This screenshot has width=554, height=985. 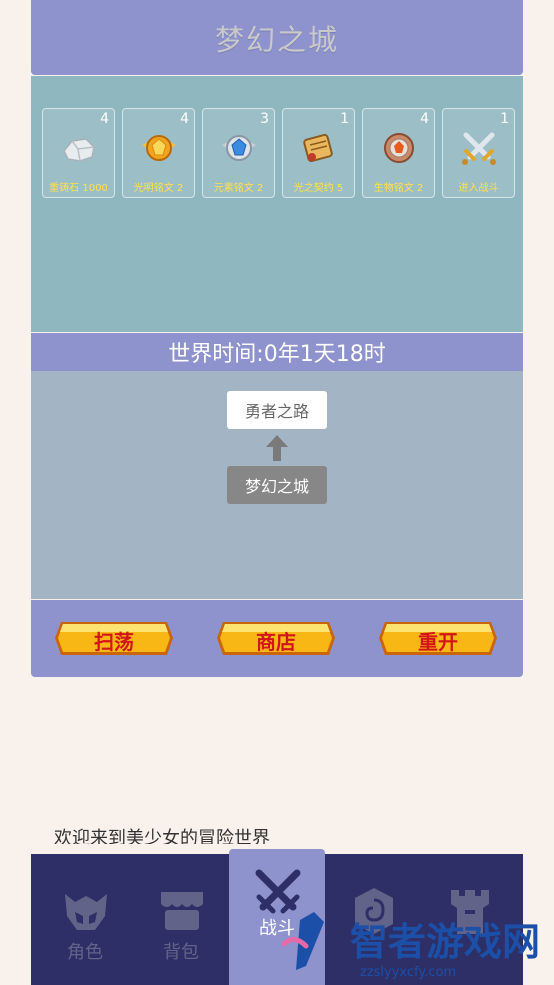 What do you see at coordinates (162, 836) in the screenshot?
I see `welcome-message: 欢迎来到美少女的冒险世界` at bounding box center [162, 836].